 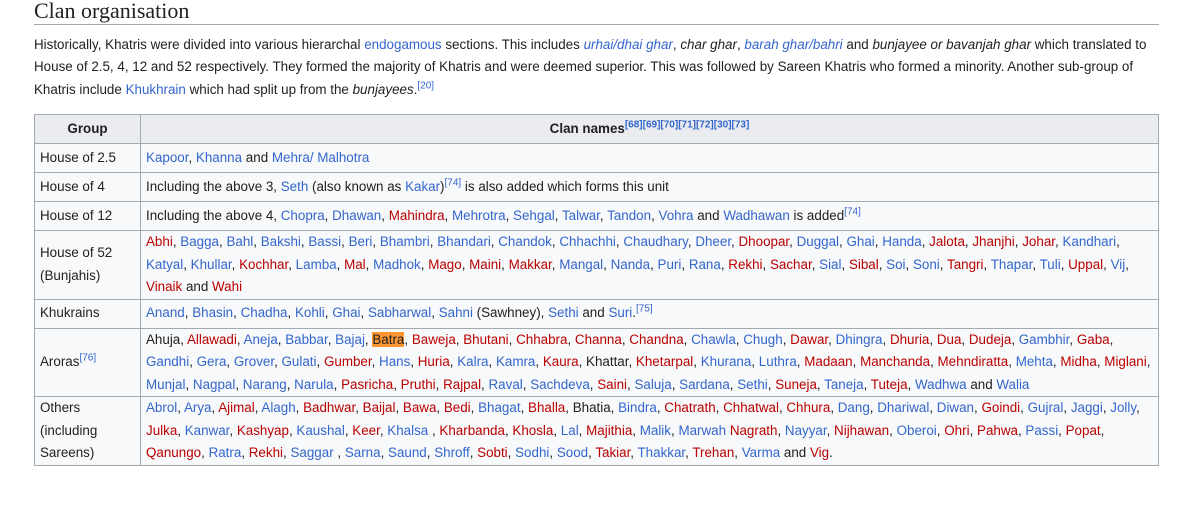 What do you see at coordinates (570, 430) in the screenshot?
I see `wiki-link: Lal` at bounding box center [570, 430].